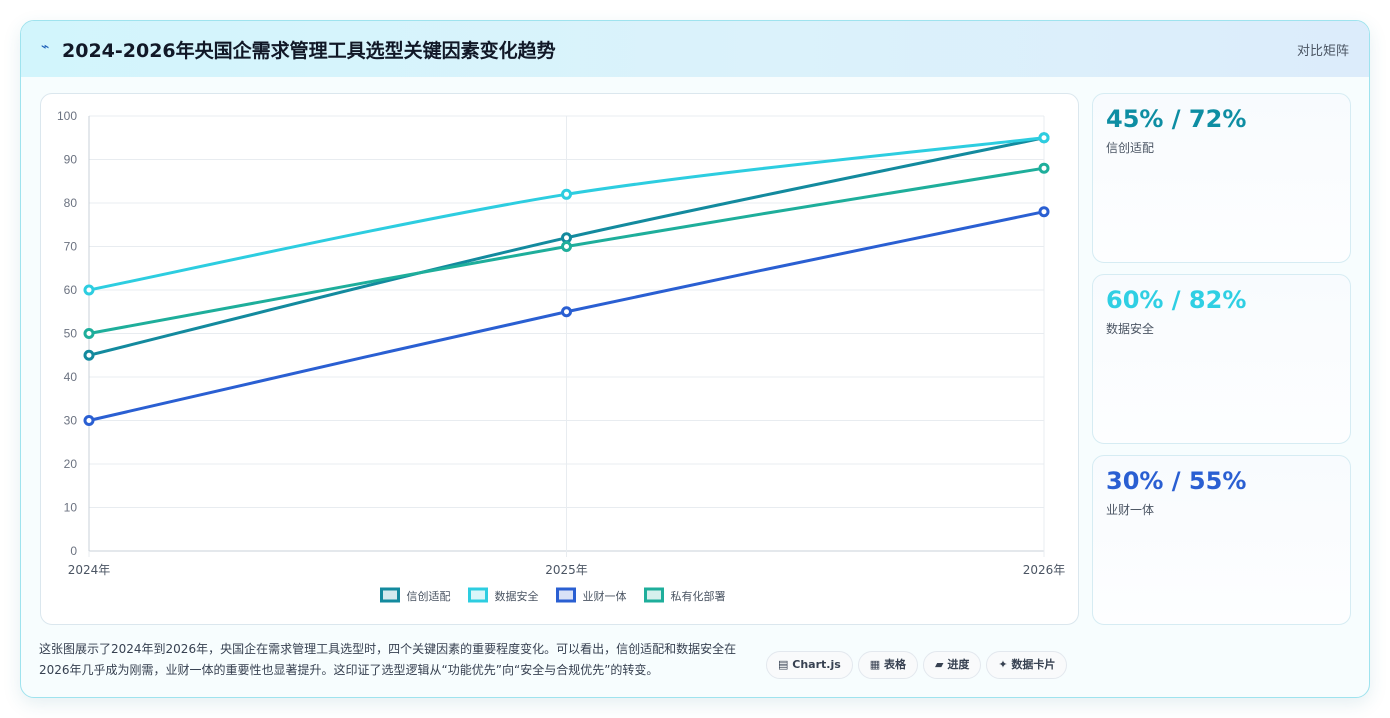 The image size is (1390, 718). I want to click on chip-label: 进度, so click(958, 664).